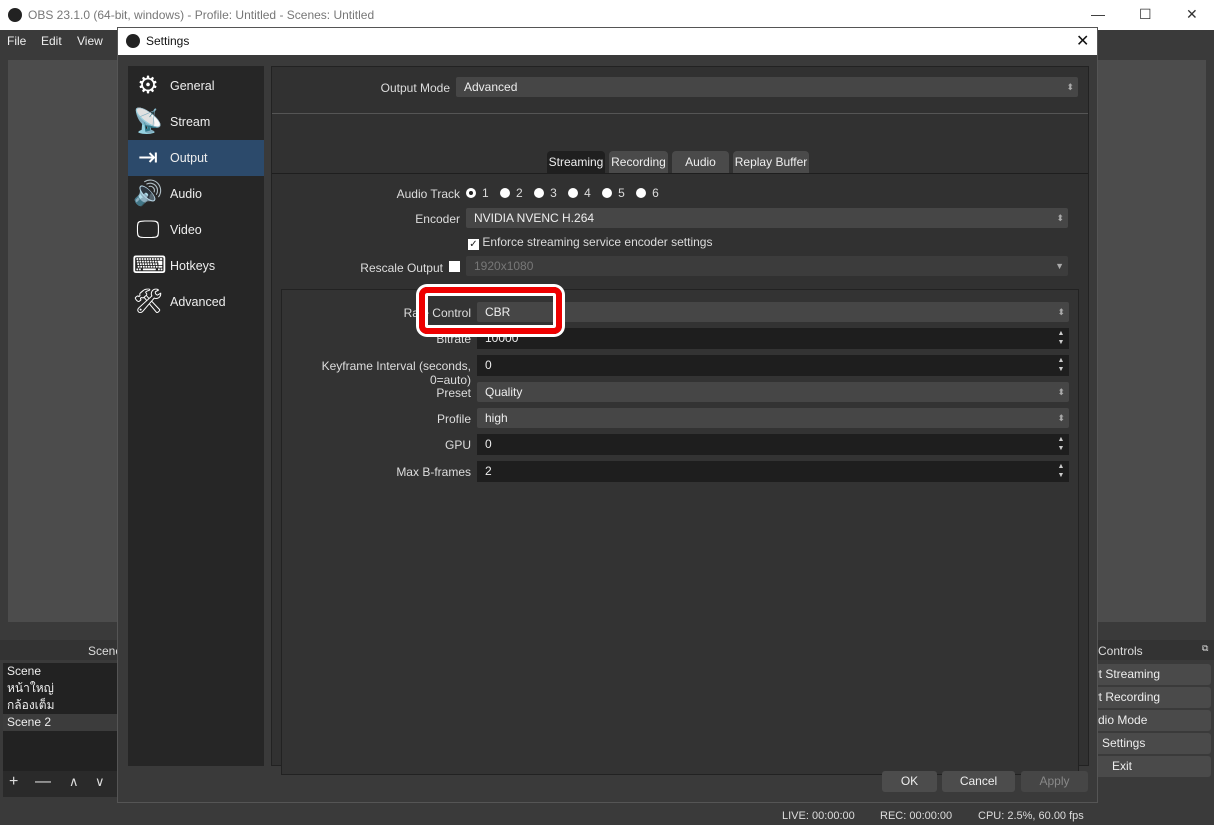  Describe the element at coordinates (148, 157) in the screenshot. I see `output-icon: ⇥` at that location.